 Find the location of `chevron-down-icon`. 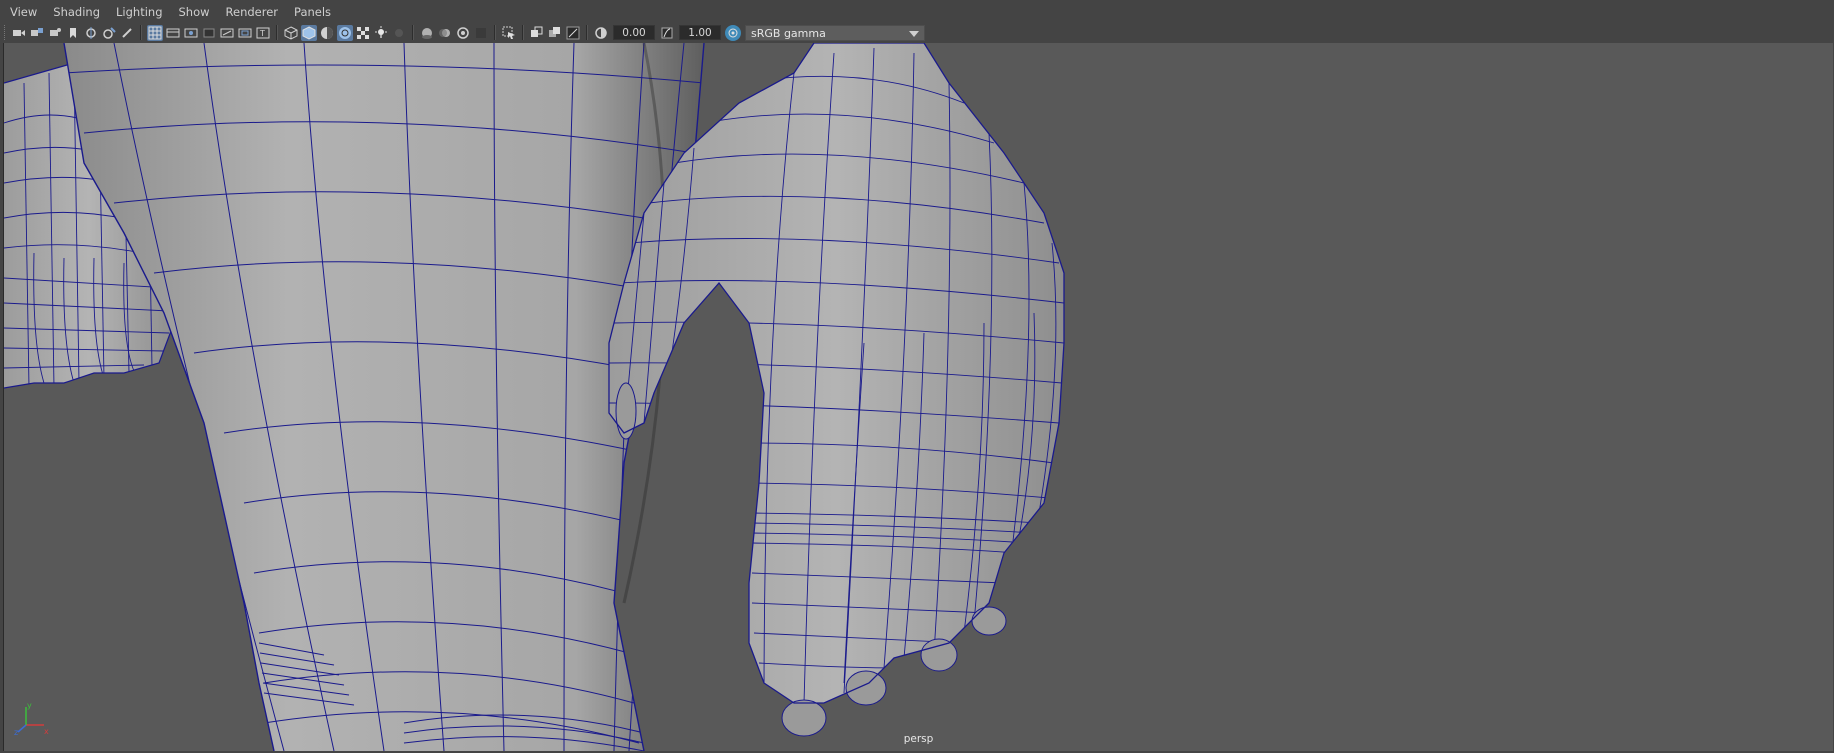

chevron-down-icon is located at coordinates (914, 33).